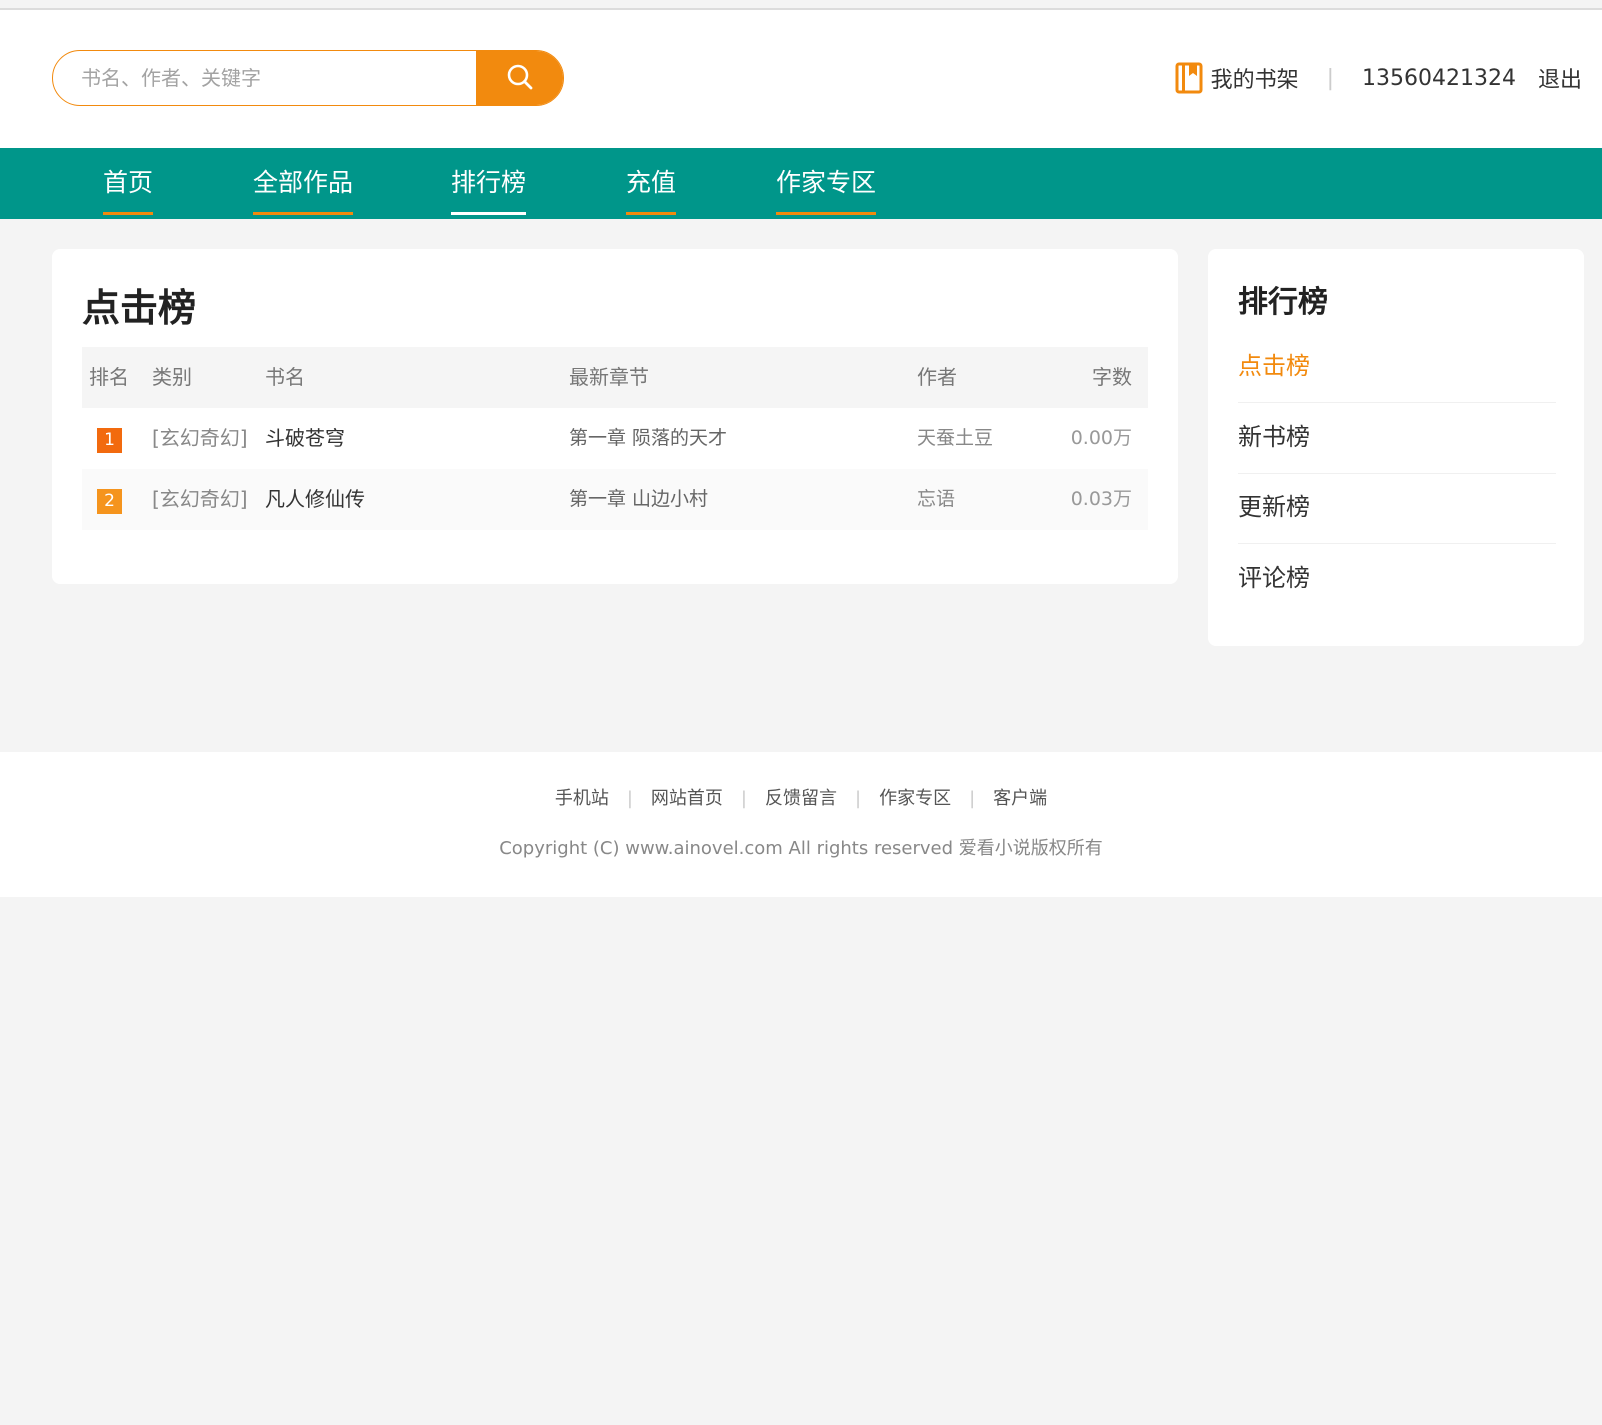 The height and width of the screenshot is (1425, 1602). Describe the element at coordinates (1101, 438) in the screenshot. I see `word-count-cell: 0.00万` at that location.